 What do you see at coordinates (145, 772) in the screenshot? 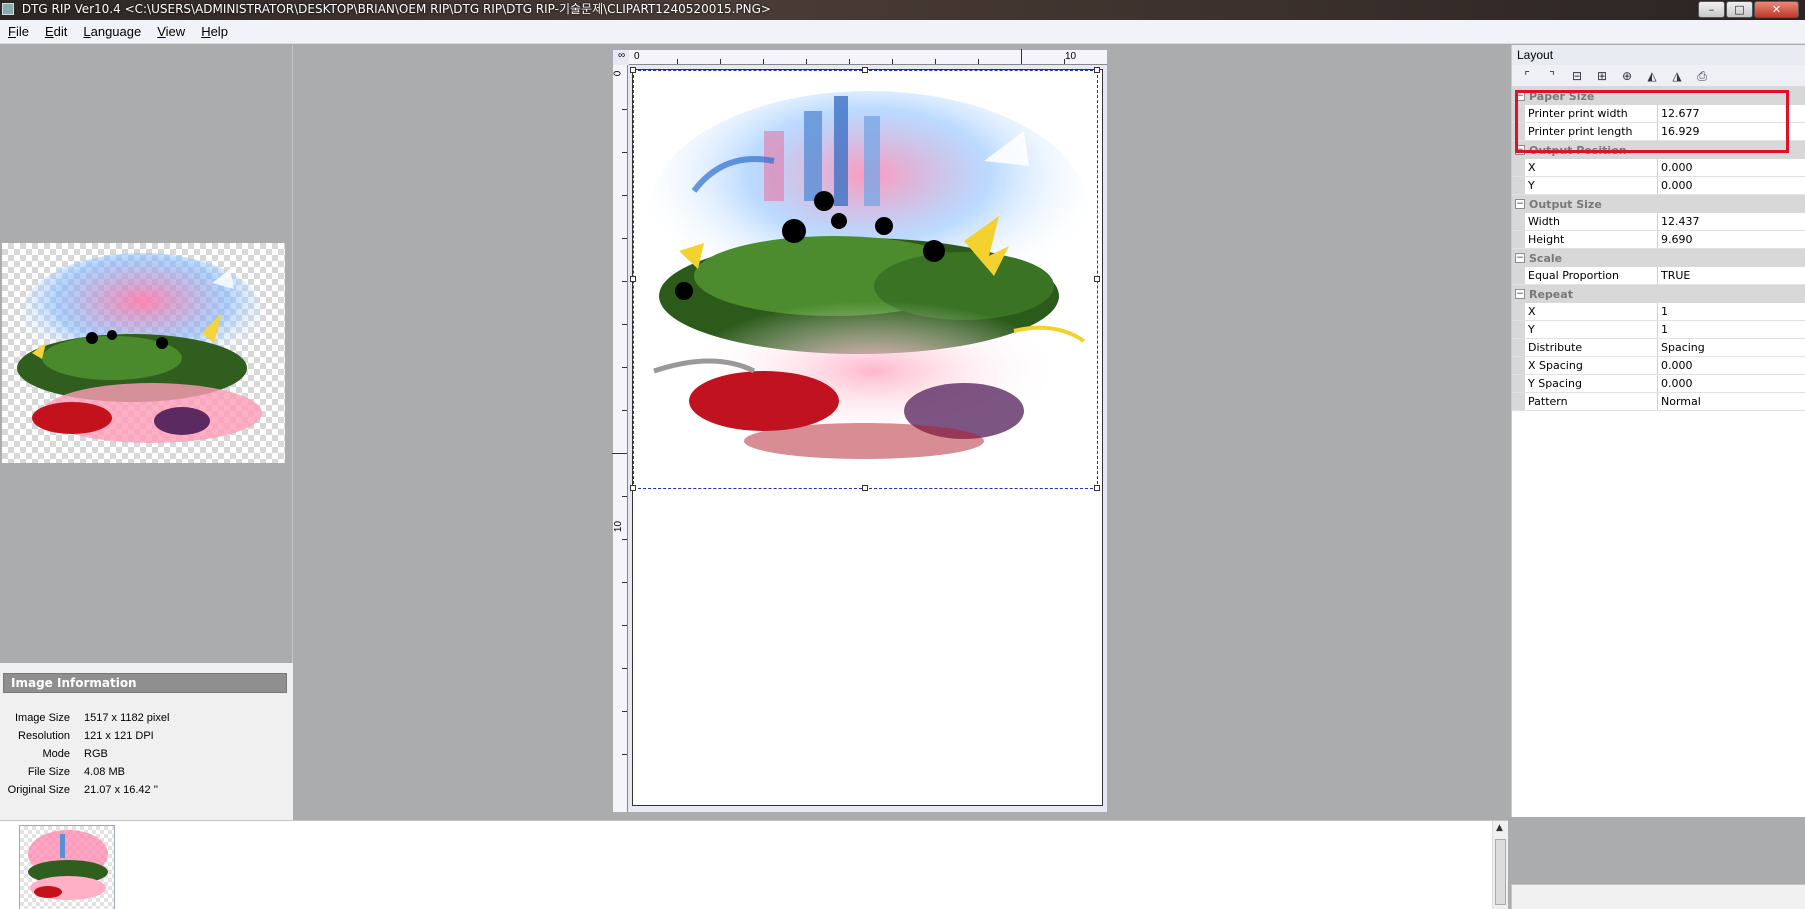
I see `info-row-file-size: File Size 4.08 MB` at bounding box center [145, 772].